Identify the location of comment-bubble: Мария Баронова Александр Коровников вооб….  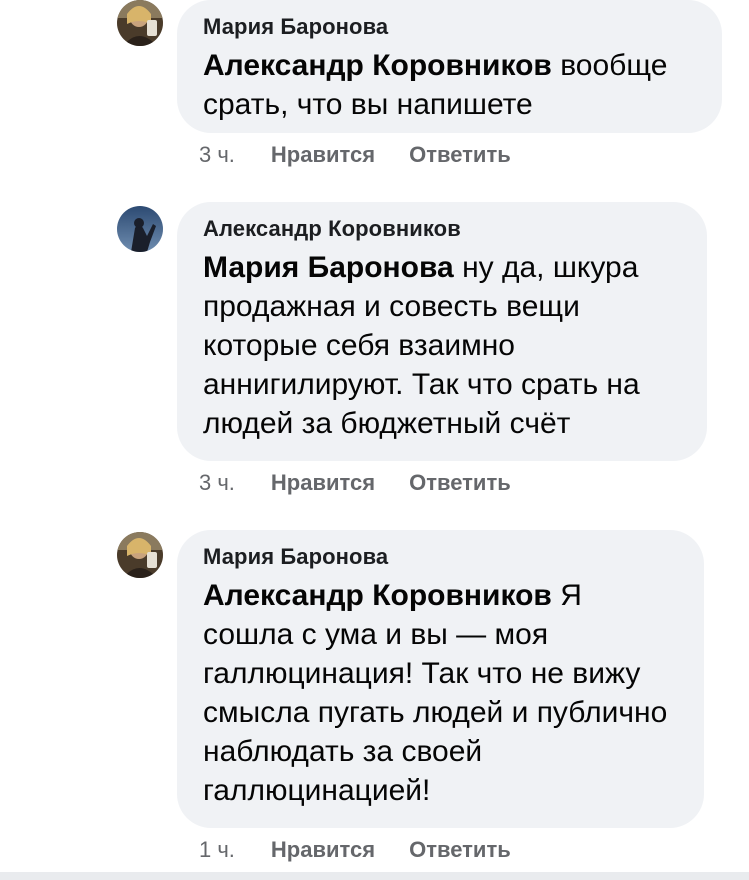
(449, 66).